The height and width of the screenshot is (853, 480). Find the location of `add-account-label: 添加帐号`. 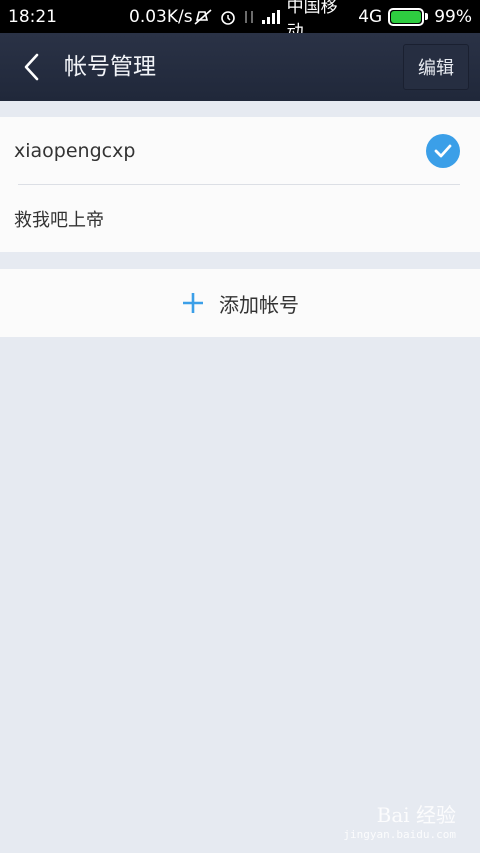

add-account-label: 添加帐号 is located at coordinates (259, 304).